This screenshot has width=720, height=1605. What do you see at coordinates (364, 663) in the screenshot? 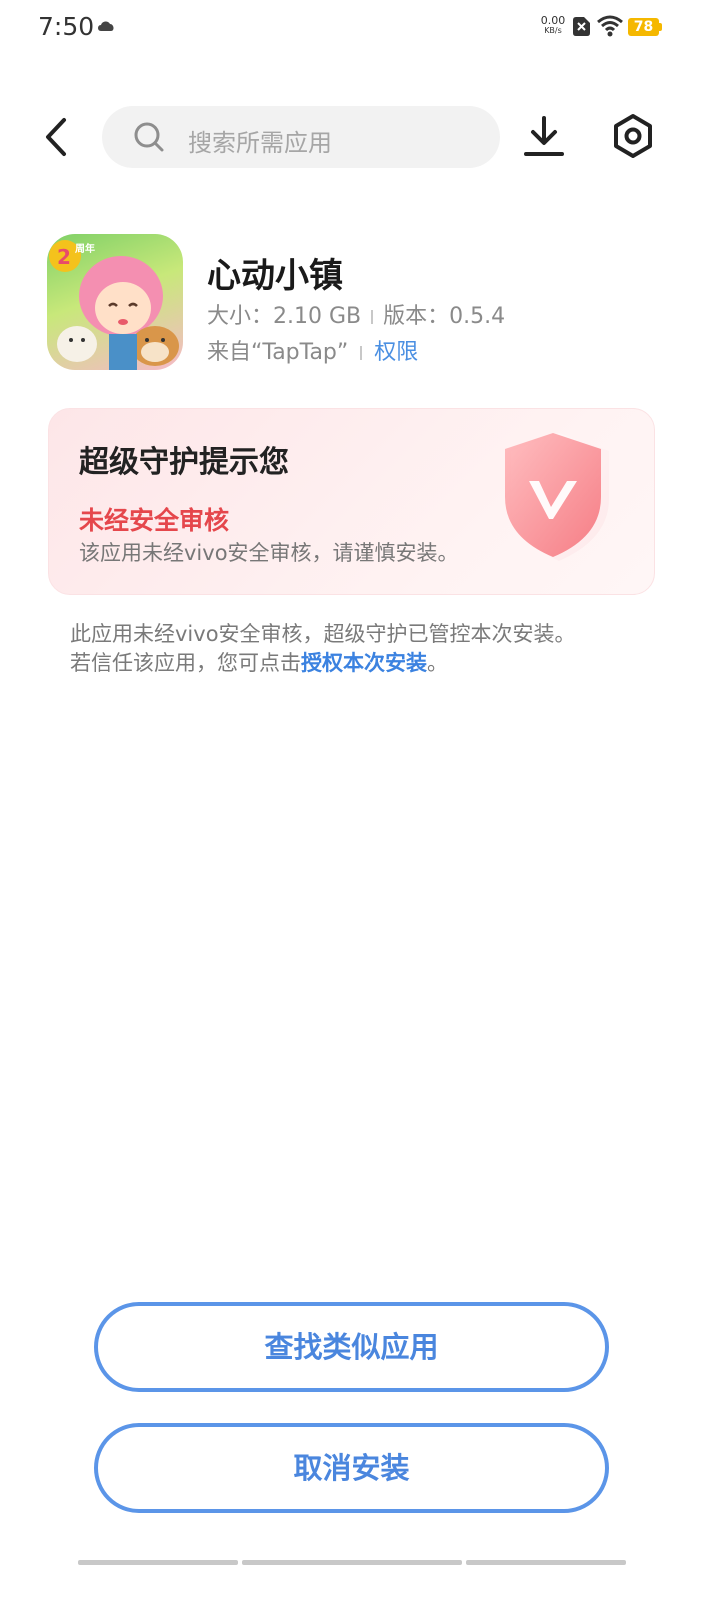
I see `authorize-install-link: 授权本次安装` at bounding box center [364, 663].